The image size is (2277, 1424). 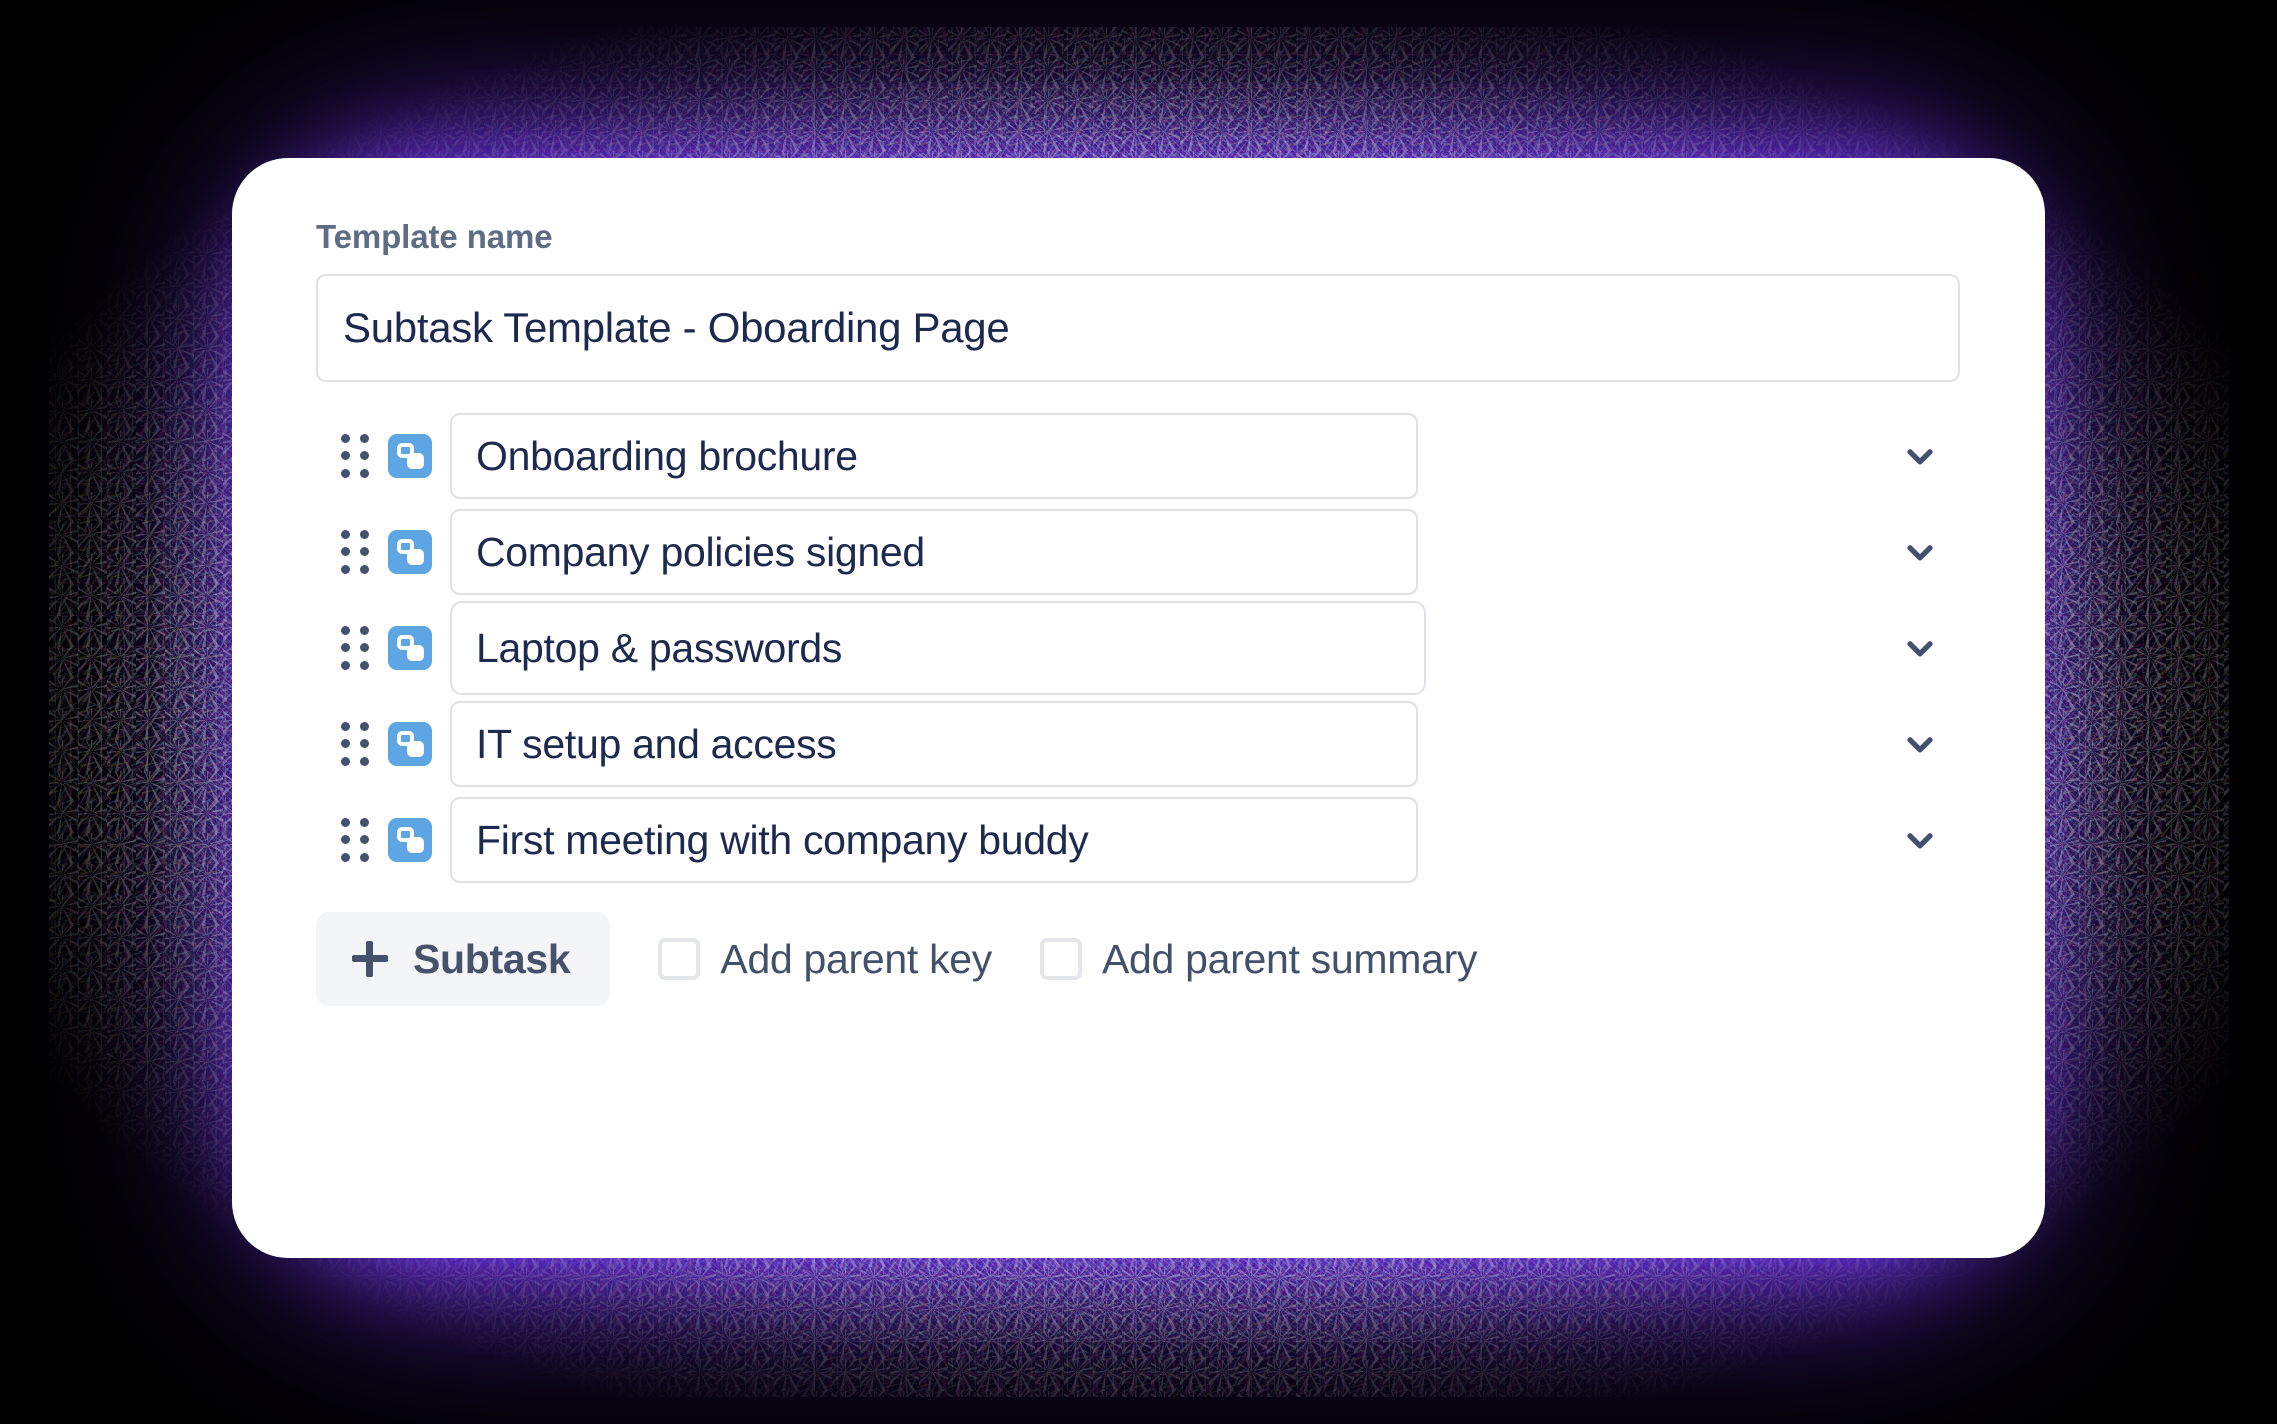 What do you see at coordinates (782, 839) in the screenshot?
I see `subtask-input-value: First meeting with company buddy` at bounding box center [782, 839].